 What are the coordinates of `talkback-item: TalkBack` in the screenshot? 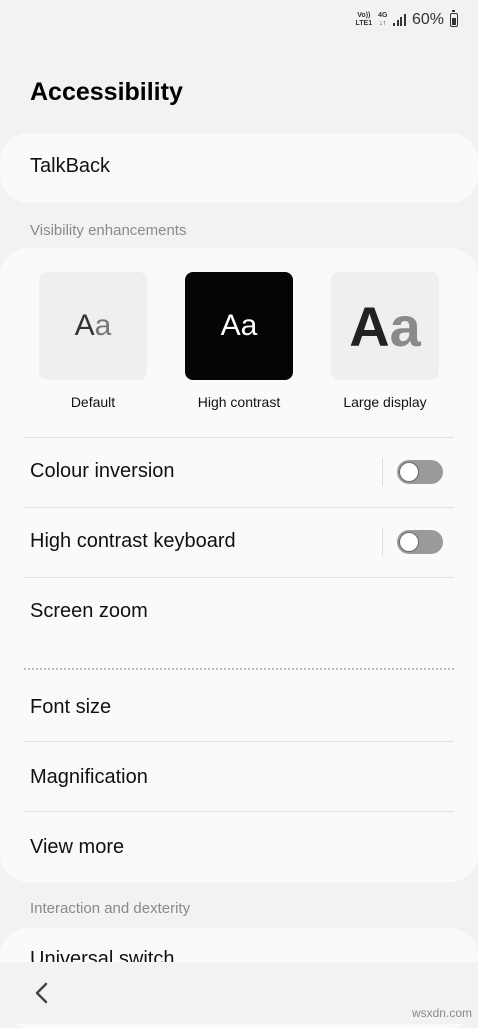 It's located at (239, 168).